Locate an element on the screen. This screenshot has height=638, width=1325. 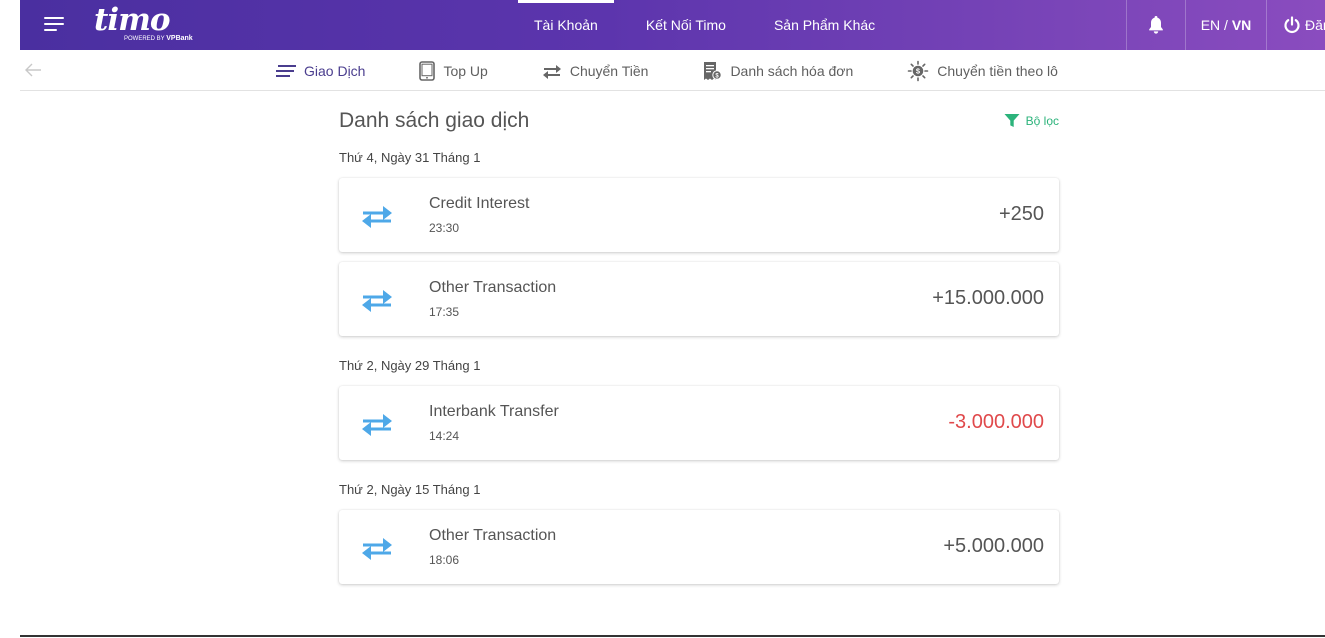
subnav-top-up: Top Up is located at coordinates (453, 70).